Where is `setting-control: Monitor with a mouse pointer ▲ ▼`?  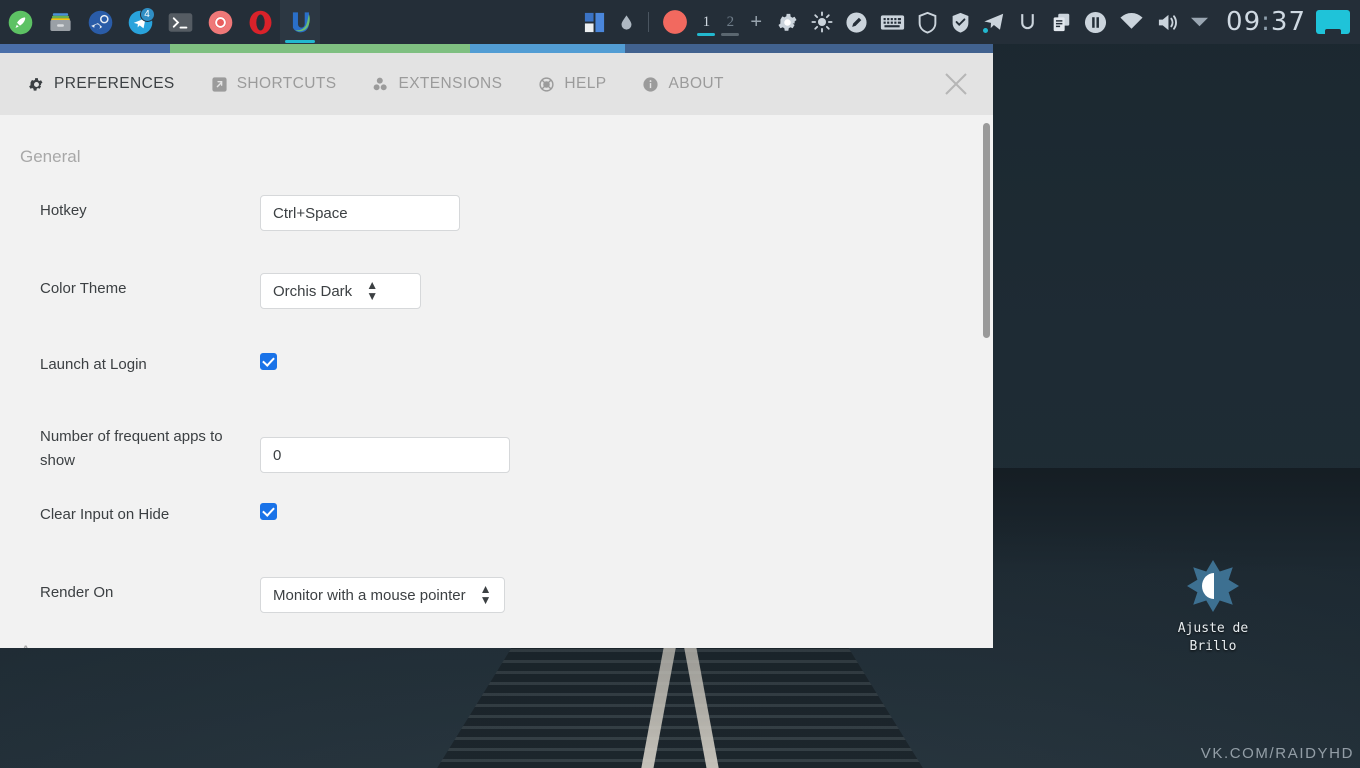 setting-control: Monitor with a mouse pointer ▲ ▼ is located at coordinates (382, 595).